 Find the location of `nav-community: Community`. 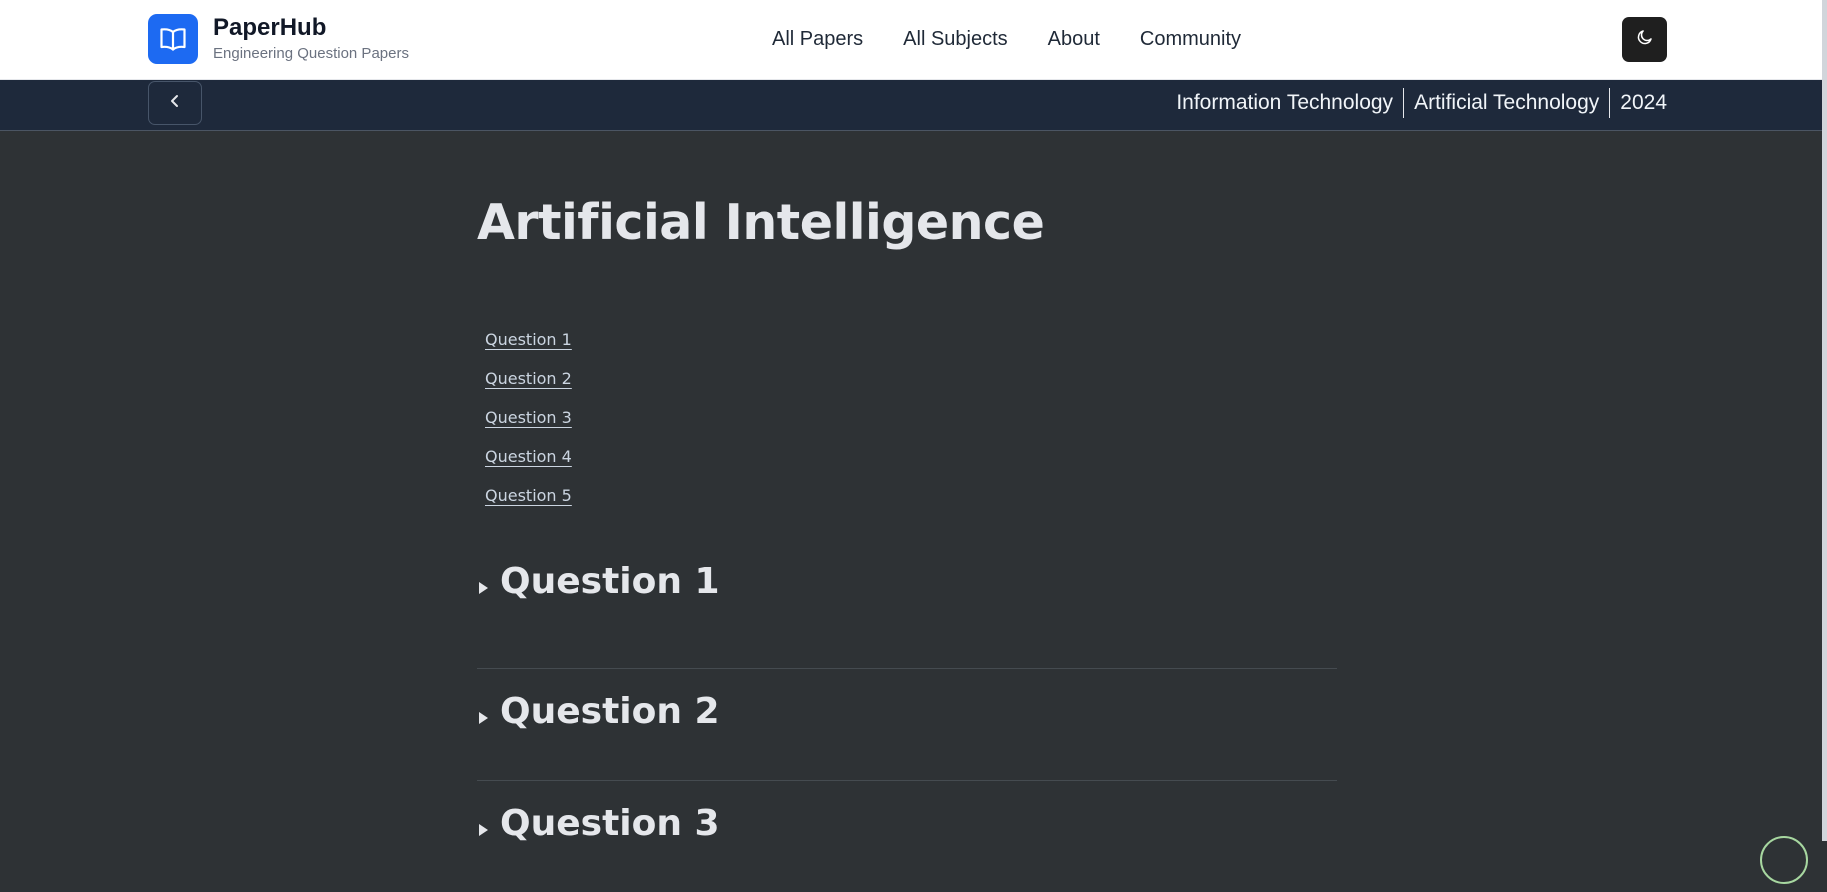

nav-community: Community is located at coordinates (1190, 39).